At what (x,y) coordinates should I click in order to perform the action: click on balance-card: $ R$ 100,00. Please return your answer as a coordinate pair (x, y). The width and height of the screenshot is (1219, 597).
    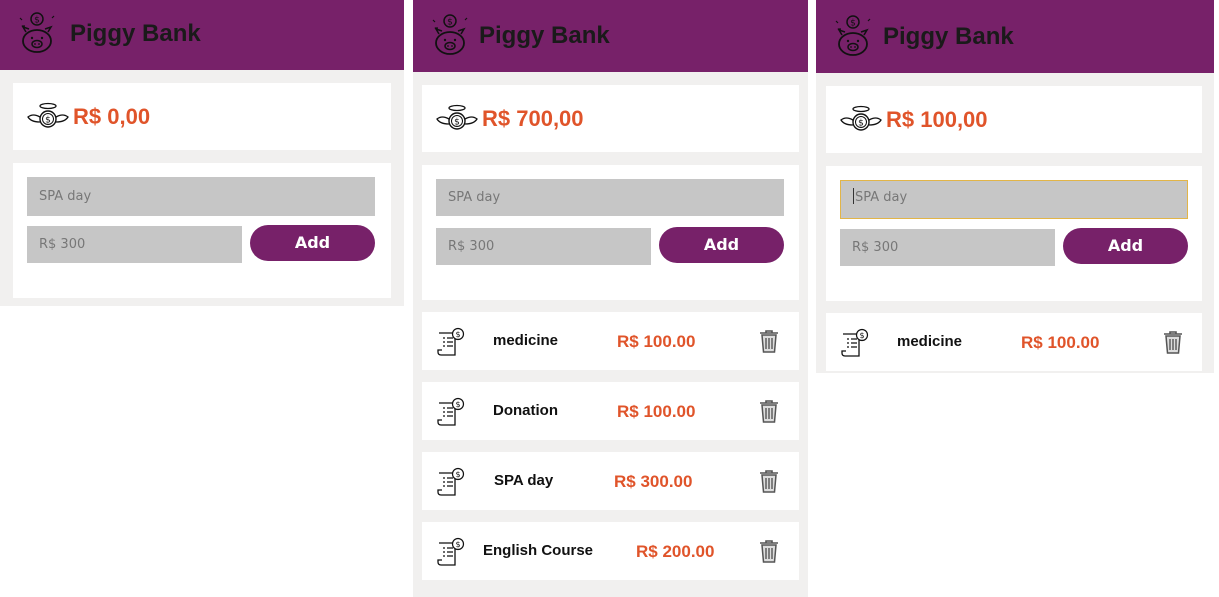
    Looking at the image, I should click on (1014, 119).